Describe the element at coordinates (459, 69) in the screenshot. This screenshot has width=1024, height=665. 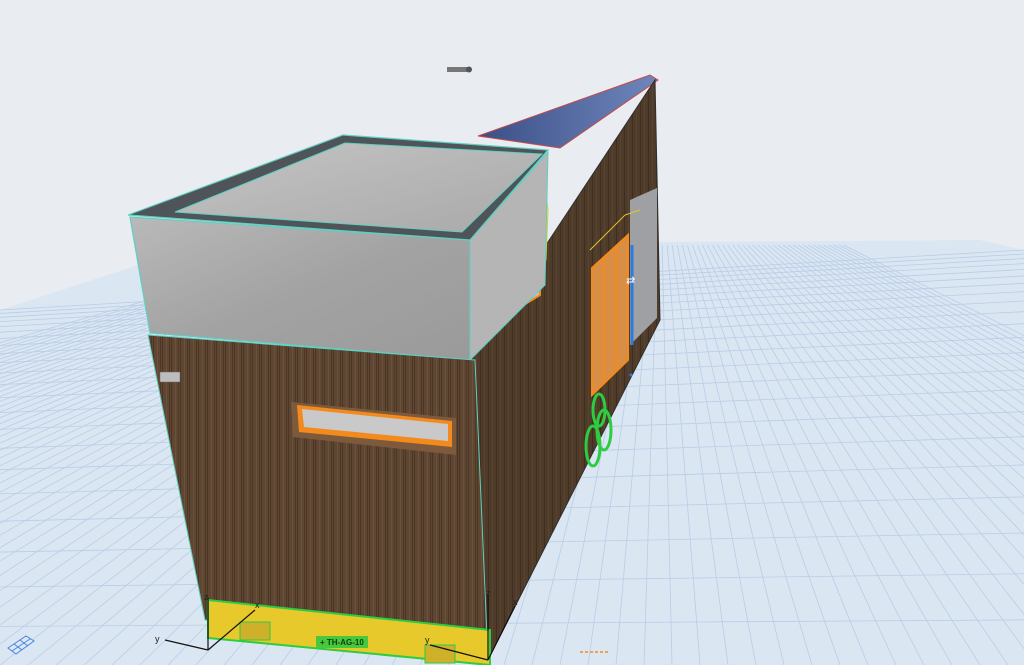
I see `camera-marker-icon` at that location.